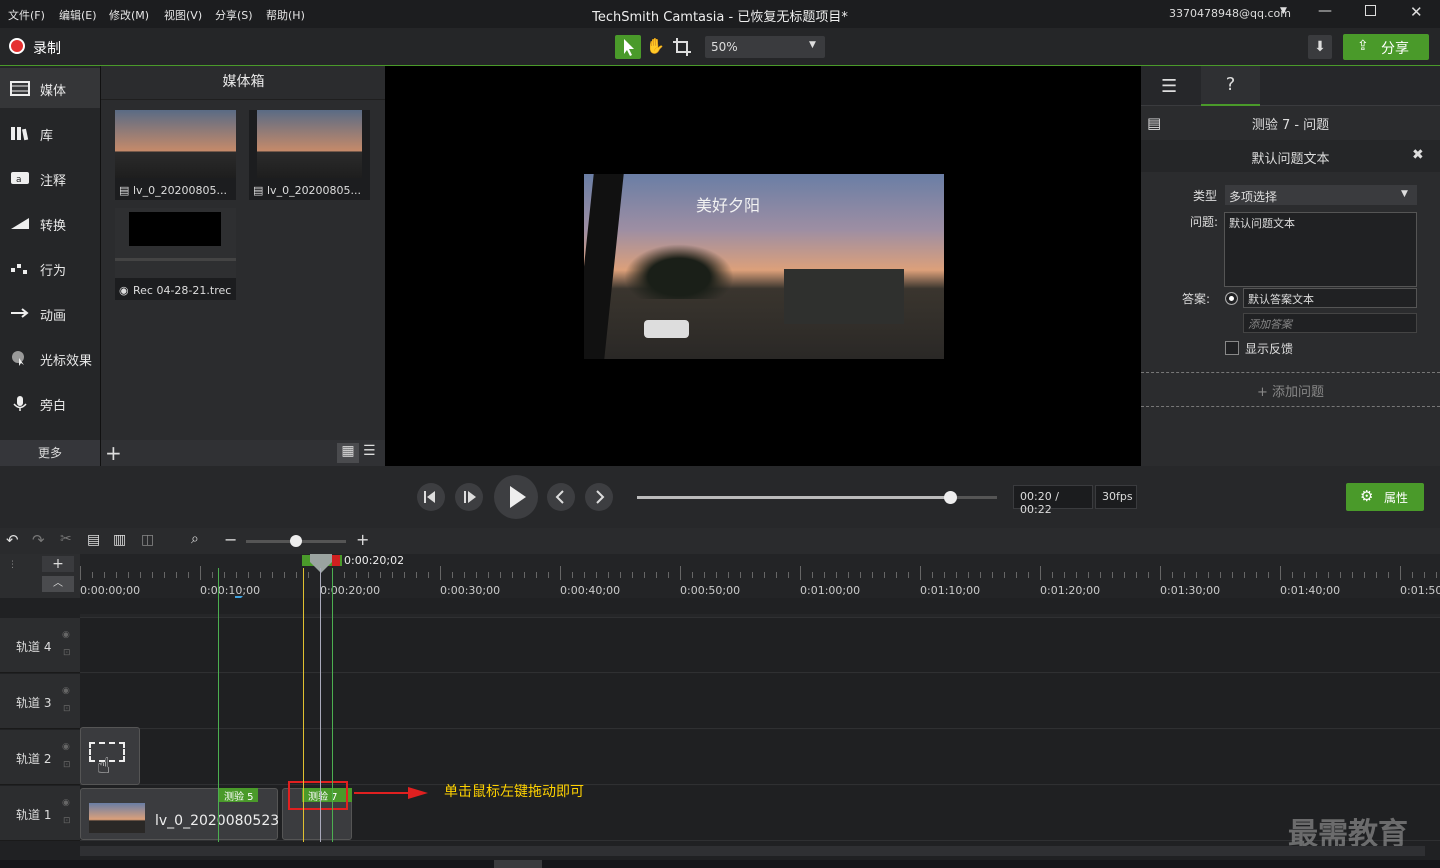 The image size is (1440, 868). I want to click on record-icon, so click(17, 46).